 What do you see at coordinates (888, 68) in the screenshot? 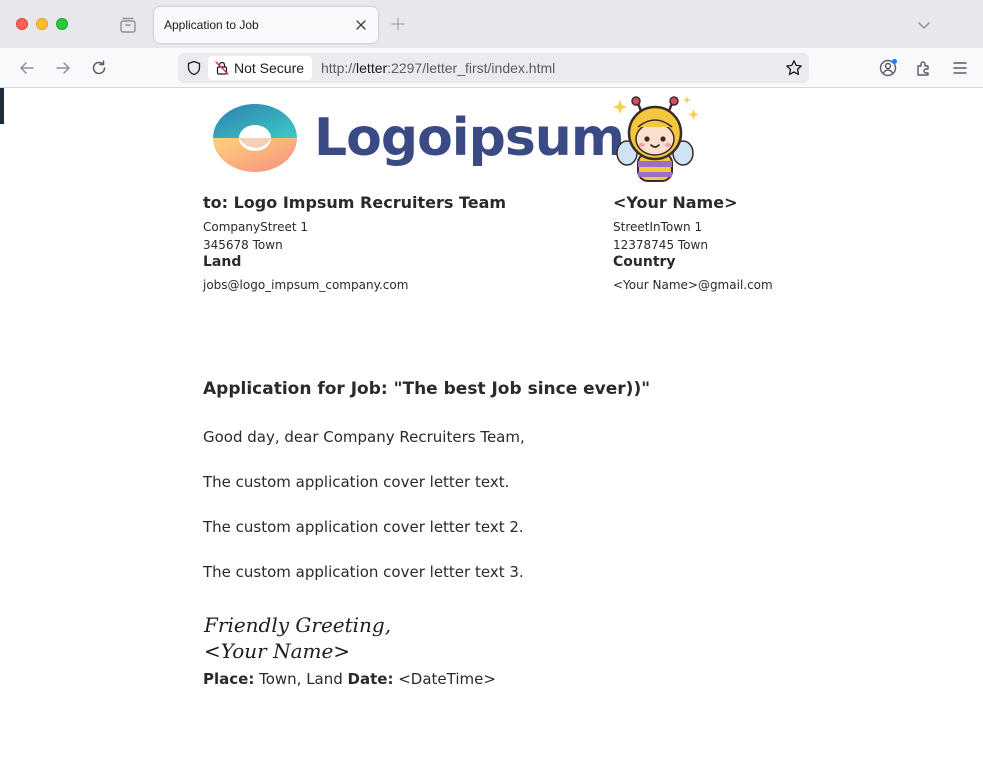
I see `account-icon` at bounding box center [888, 68].